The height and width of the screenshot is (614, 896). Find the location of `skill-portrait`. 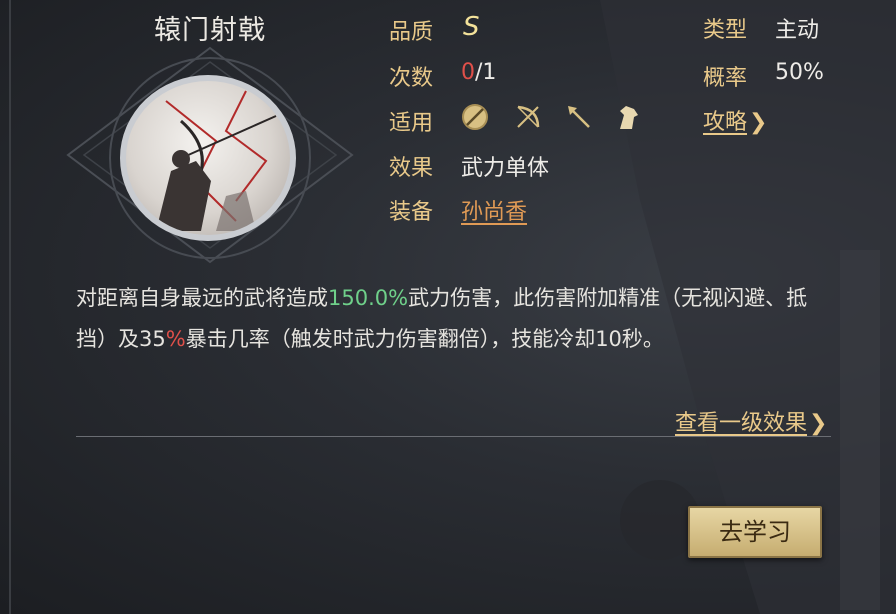

skill-portrait is located at coordinates (208, 158).